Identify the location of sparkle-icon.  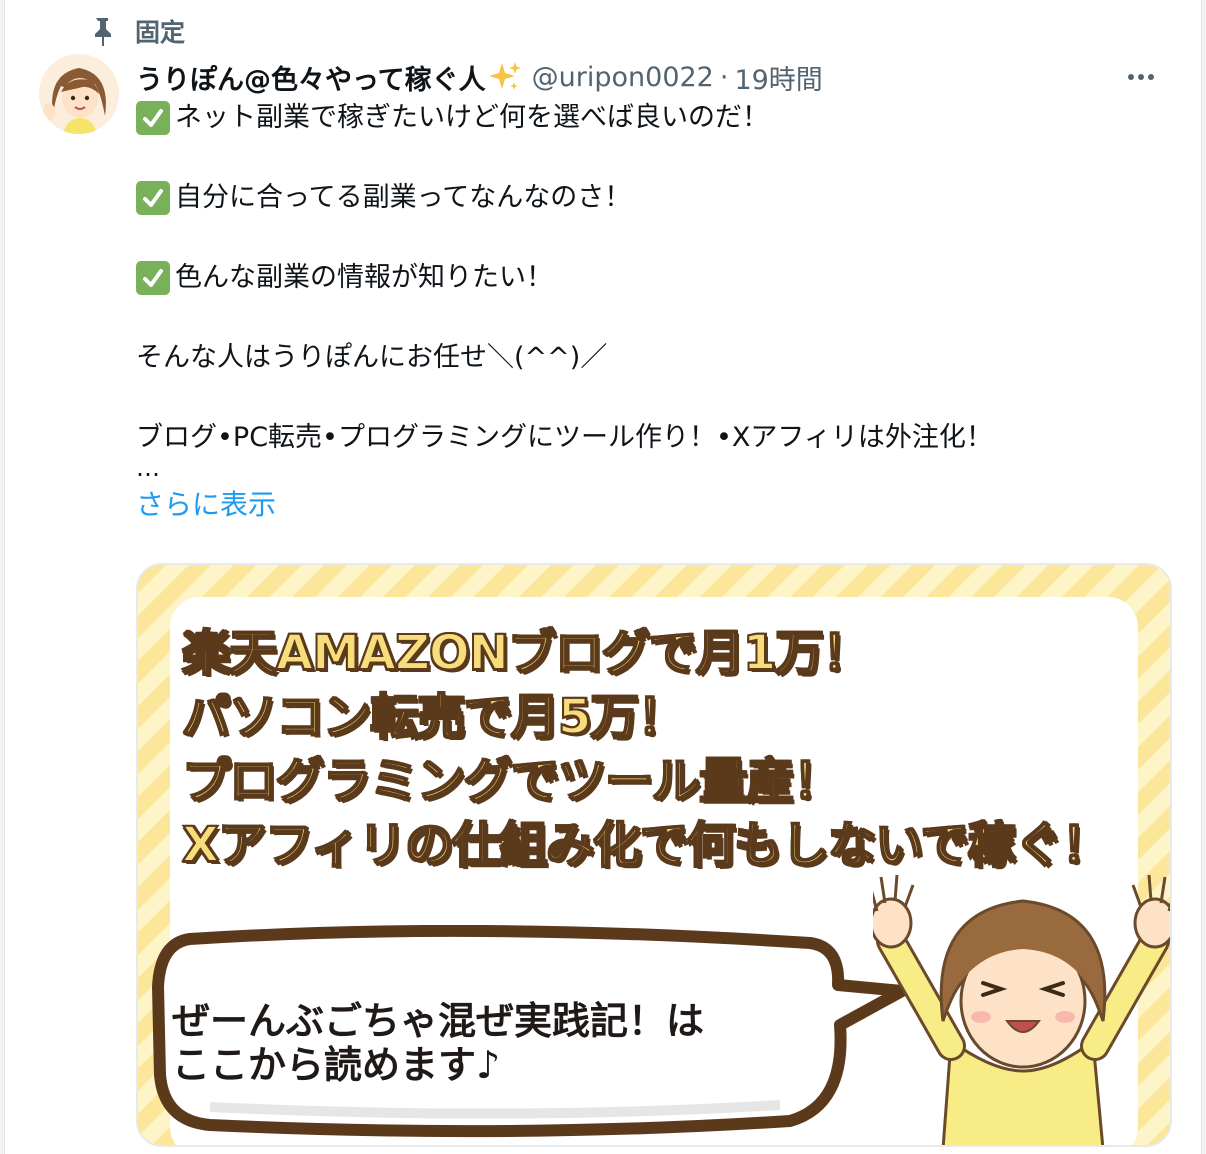
(505, 77).